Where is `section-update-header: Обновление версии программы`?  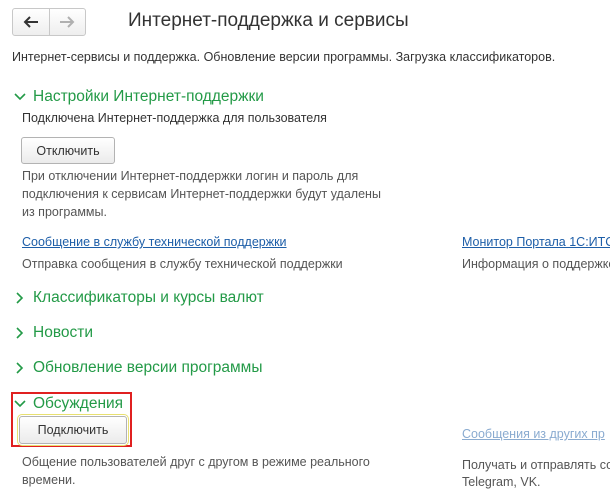 section-update-header: Обновление версии программы is located at coordinates (137, 368).